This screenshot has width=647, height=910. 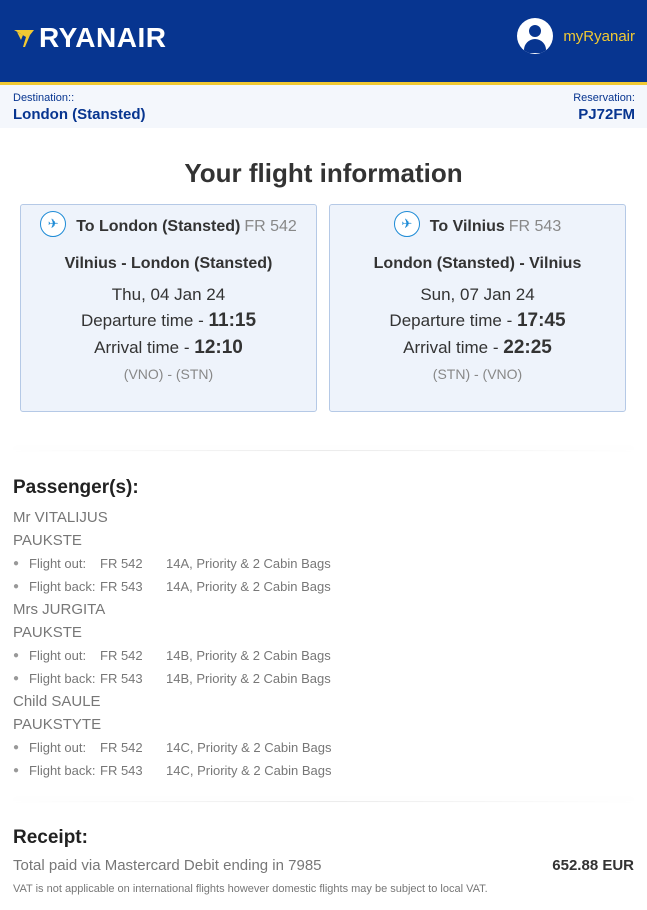 What do you see at coordinates (535, 226) in the screenshot?
I see `flight-number: FR 543` at bounding box center [535, 226].